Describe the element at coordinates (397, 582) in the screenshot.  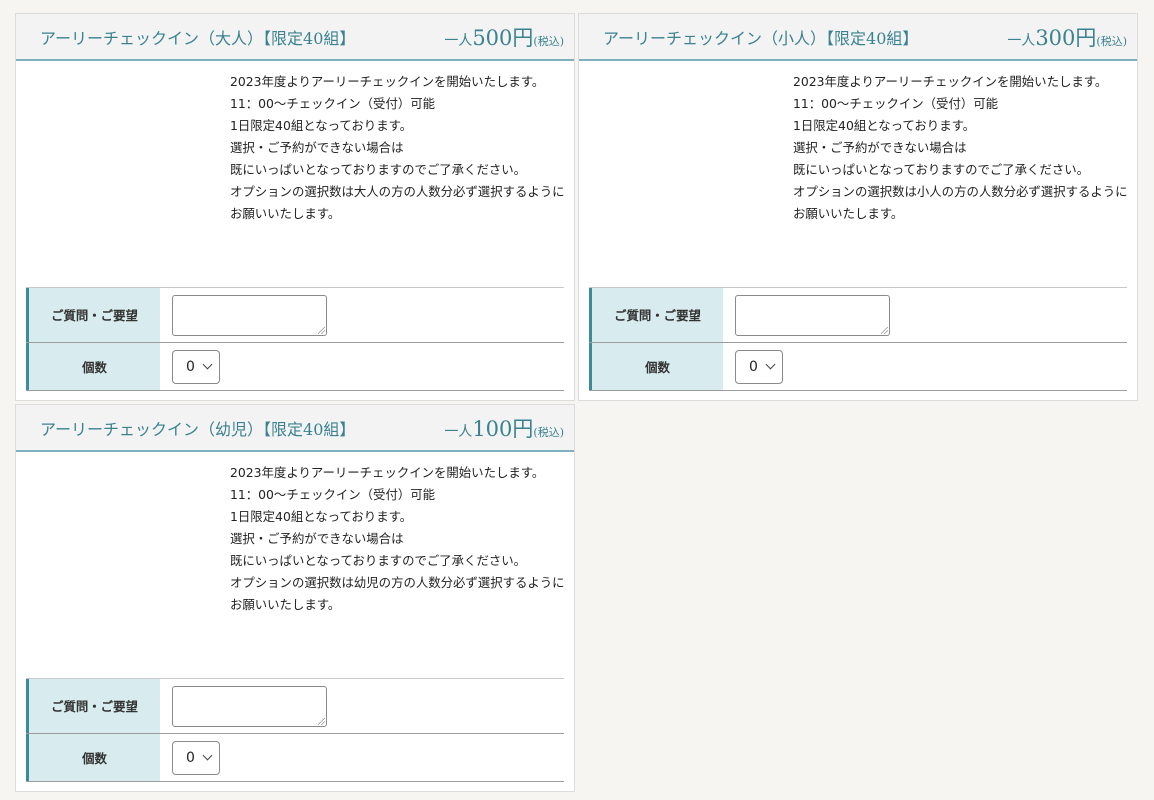
I see `description-line: オプションの選択数は幼児の方の人数分必ず選択するように` at that location.